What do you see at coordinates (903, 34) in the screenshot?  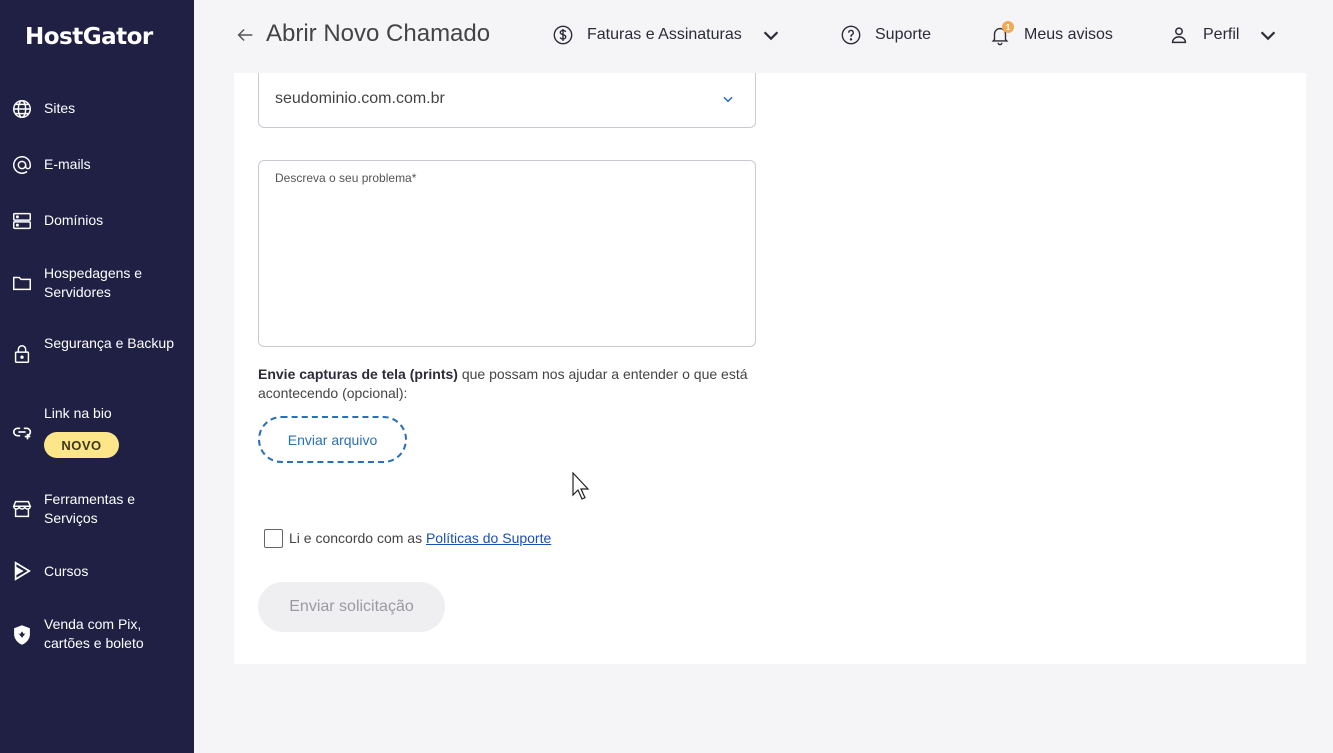 I see `support-label: Suporte` at bounding box center [903, 34].